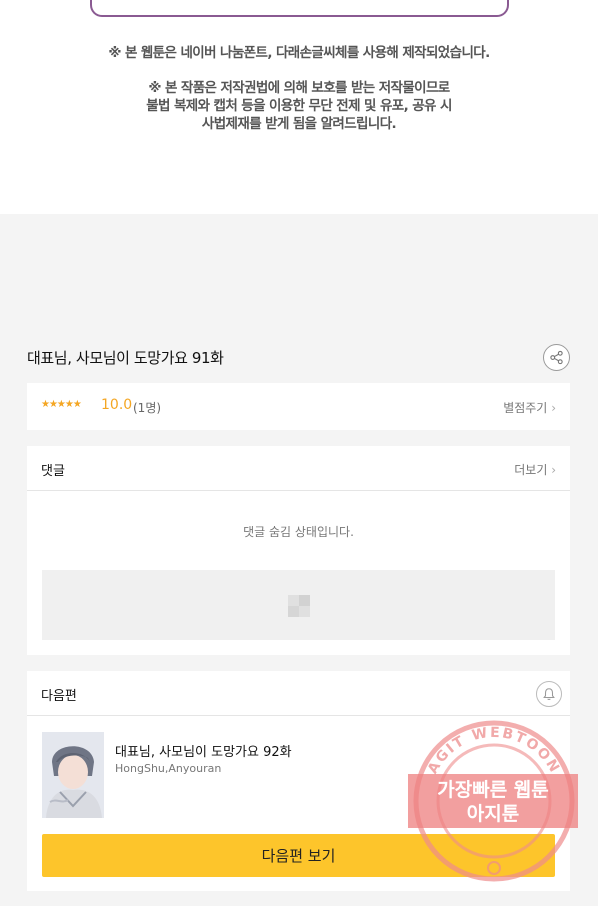 The height and width of the screenshot is (906, 598). I want to click on notify-button, so click(549, 694).